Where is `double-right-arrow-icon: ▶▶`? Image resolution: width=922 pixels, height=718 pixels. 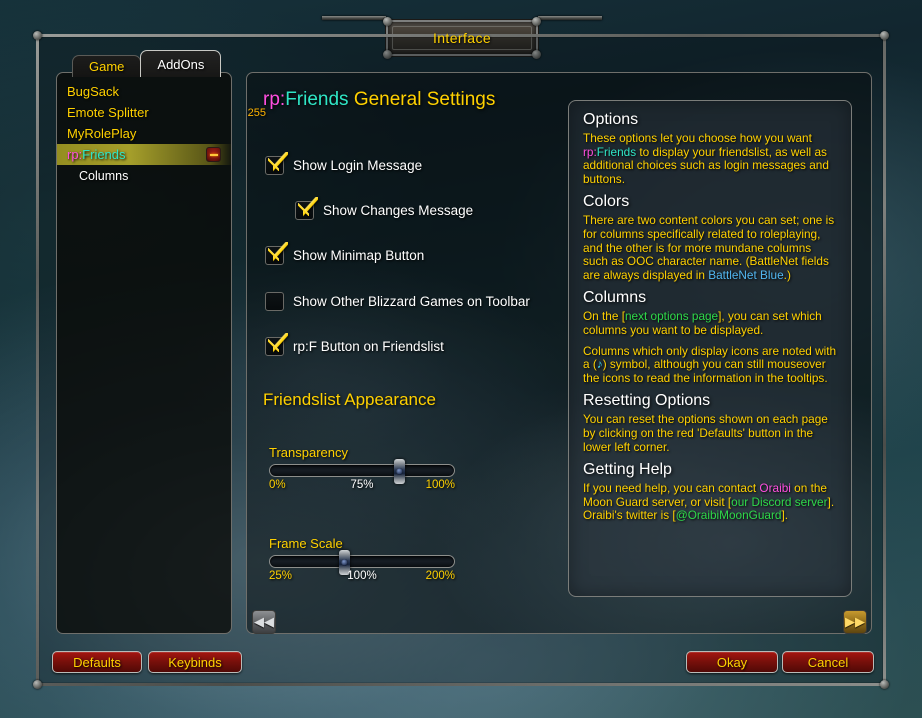 double-right-arrow-icon: ▶▶ is located at coordinates (855, 622).